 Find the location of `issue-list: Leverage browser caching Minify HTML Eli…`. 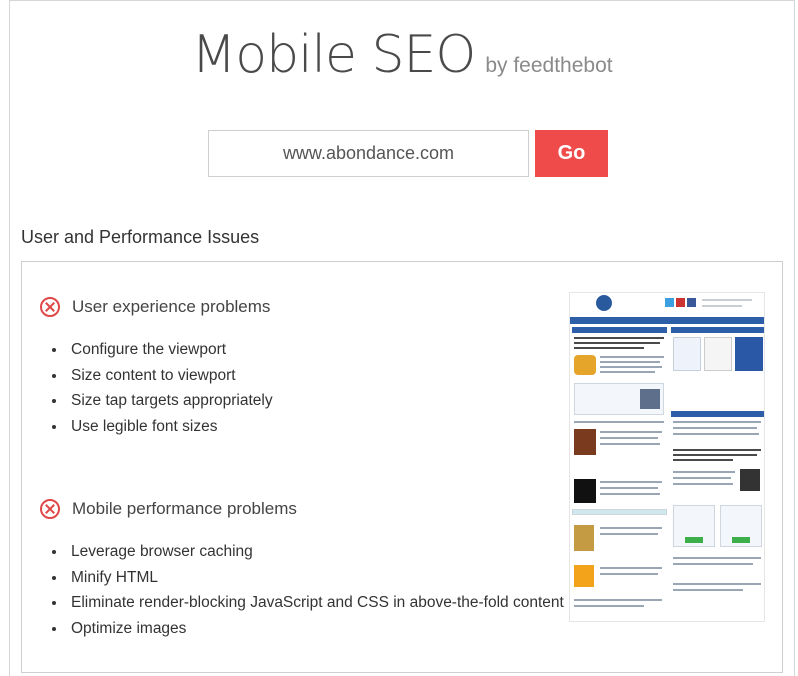

issue-list: Leverage browser caching Minify HTML Eli… is located at coordinates (302, 590).